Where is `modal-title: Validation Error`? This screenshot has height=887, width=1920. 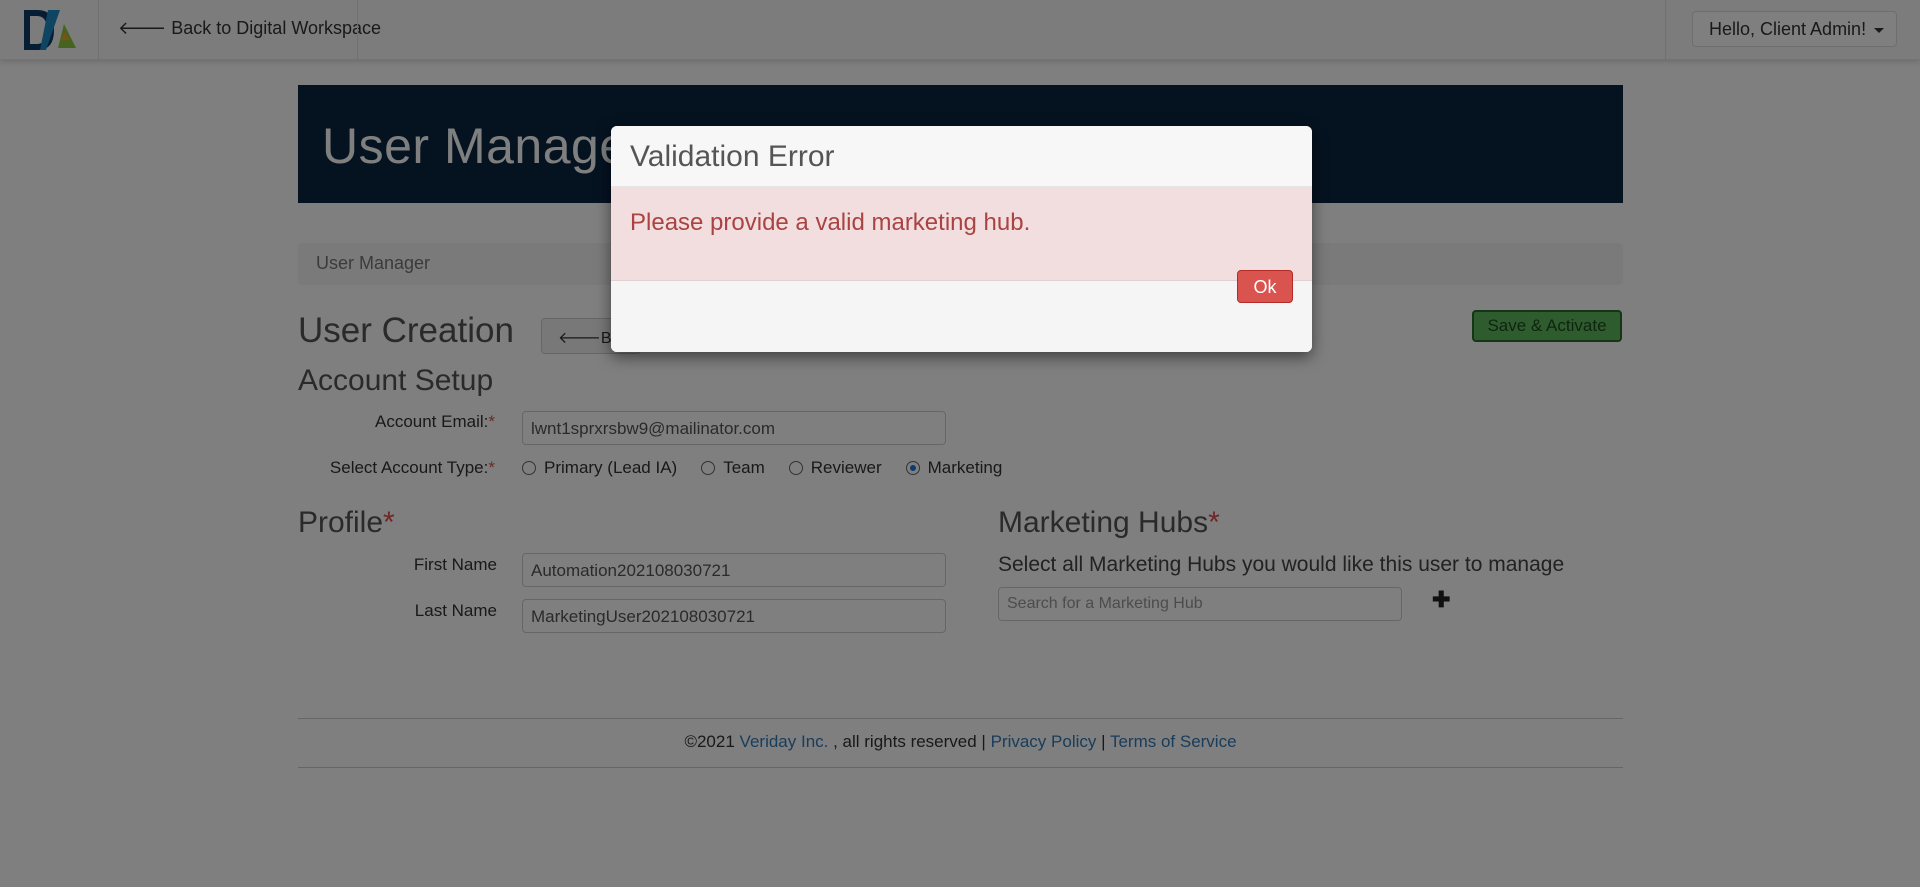 modal-title: Validation Error is located at coordinates (732, 156).